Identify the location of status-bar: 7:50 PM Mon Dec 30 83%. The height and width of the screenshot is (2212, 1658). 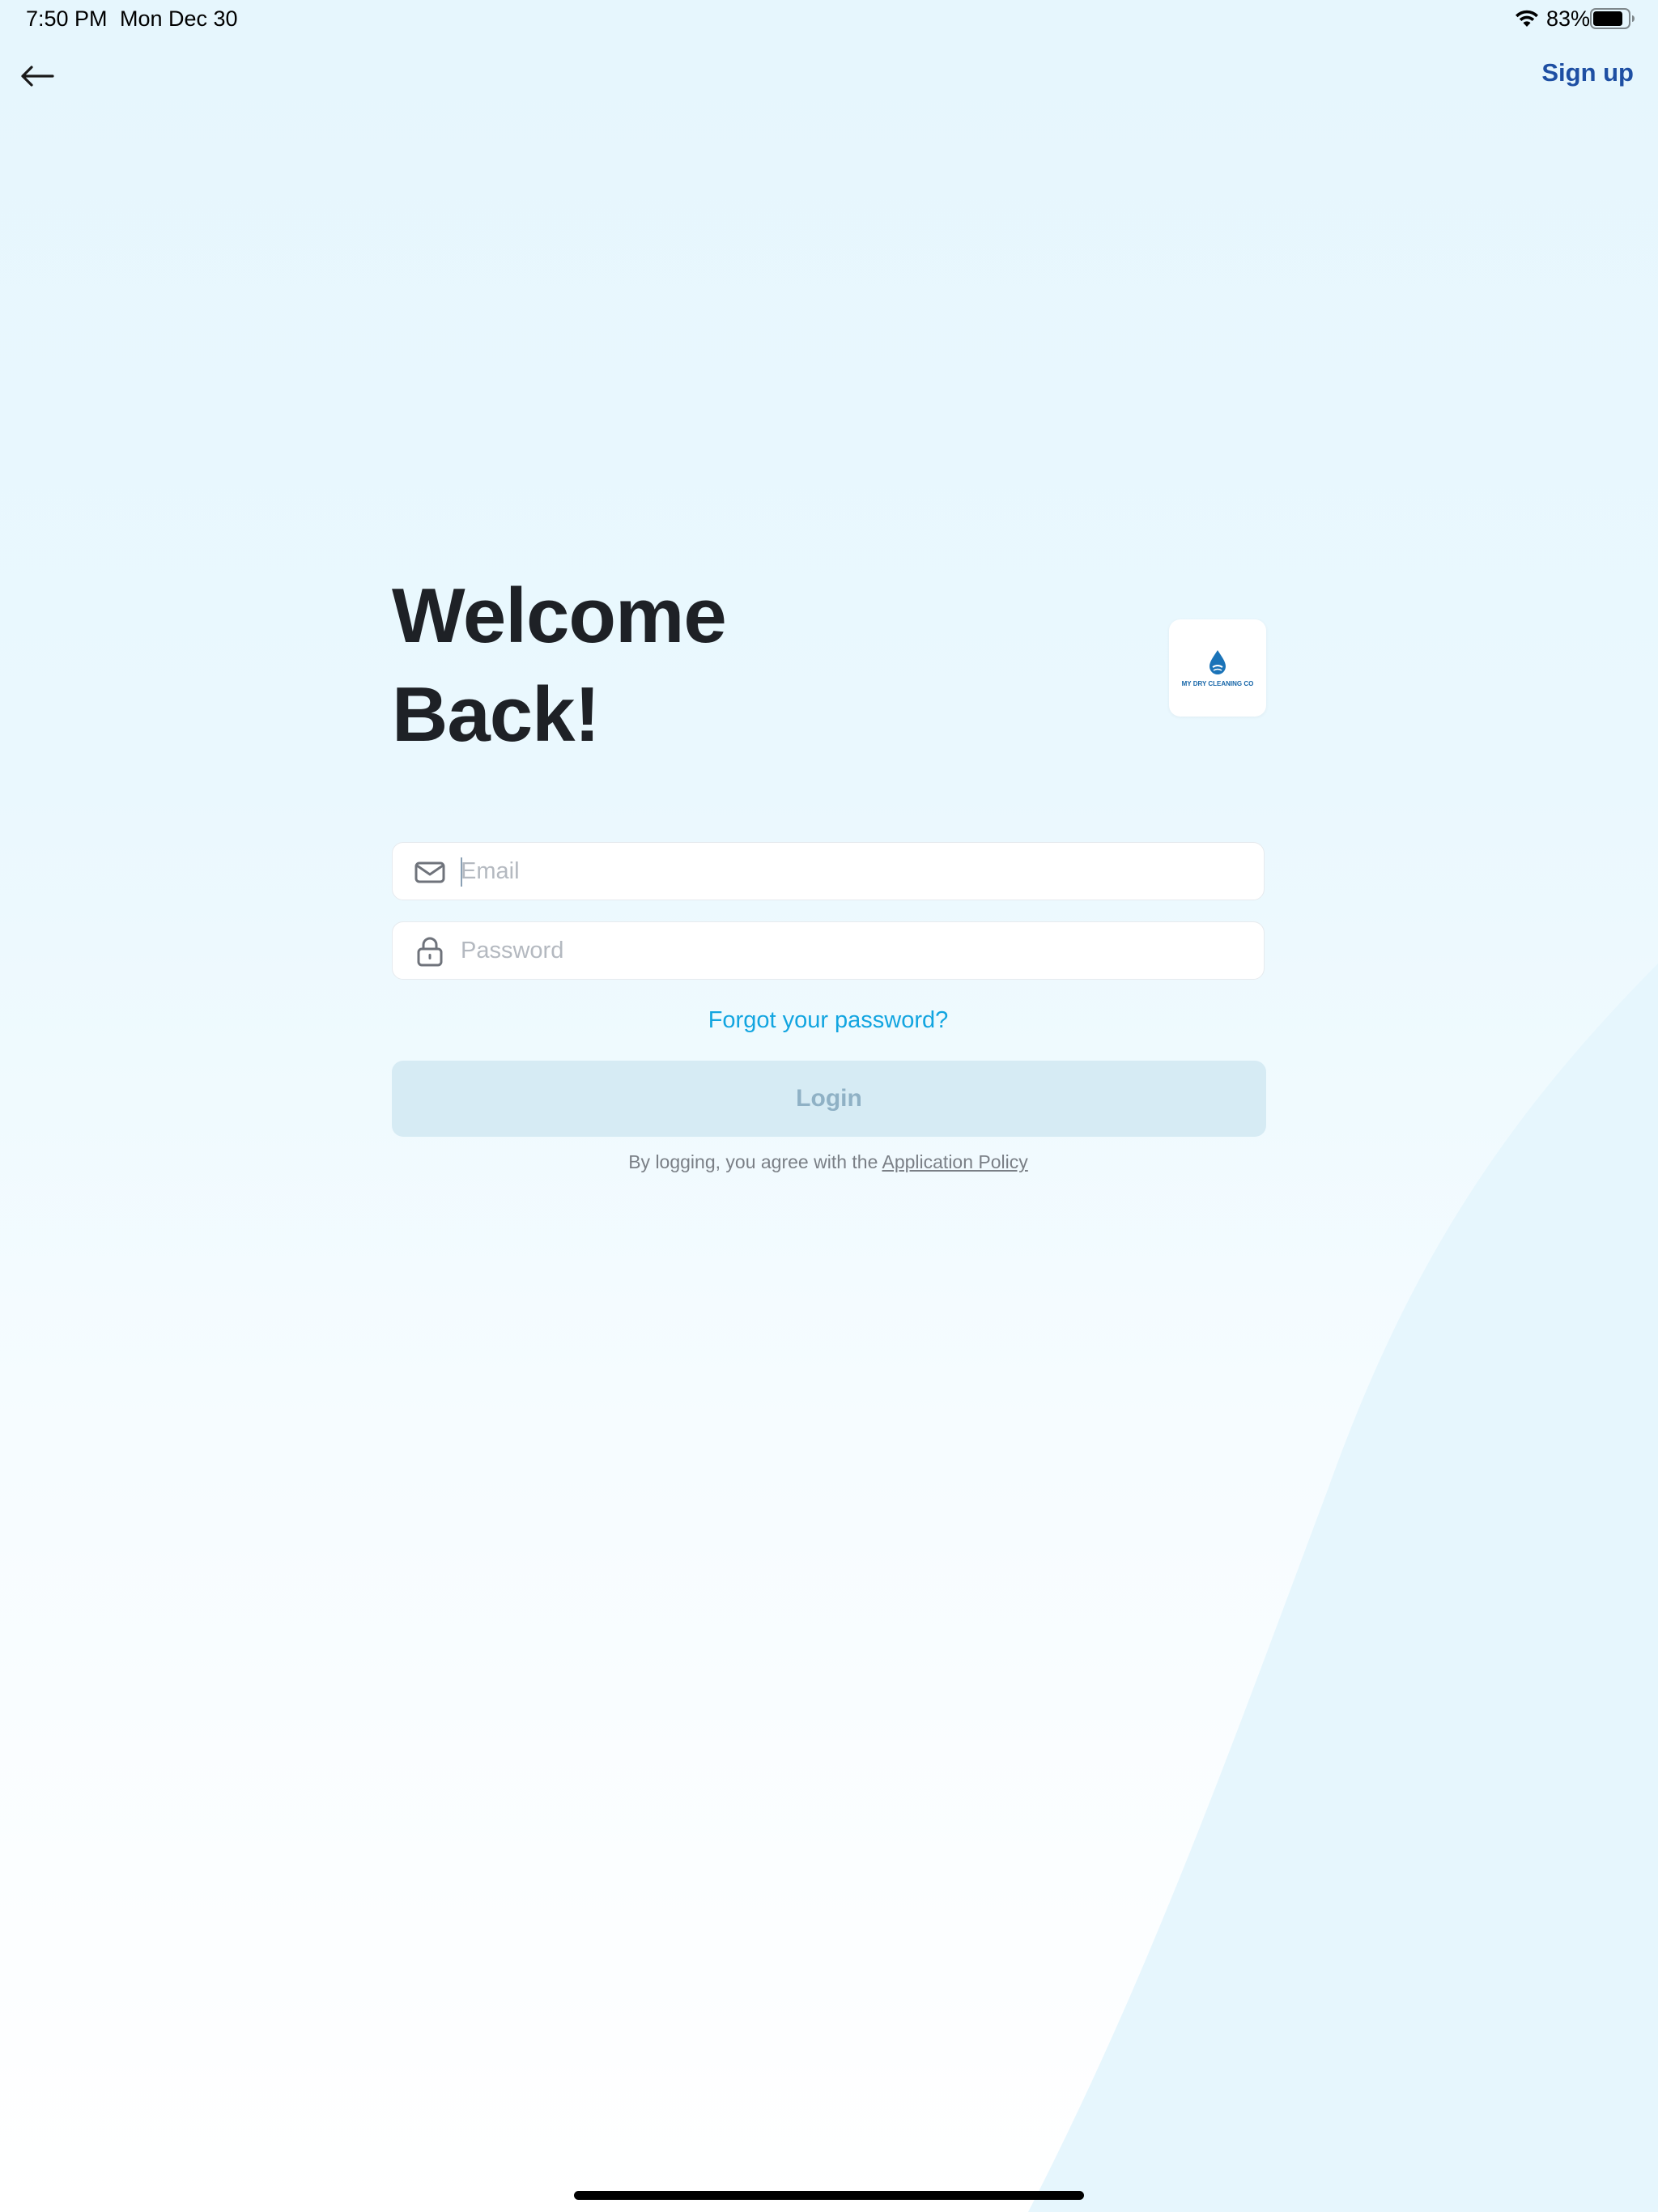
(829, 19).